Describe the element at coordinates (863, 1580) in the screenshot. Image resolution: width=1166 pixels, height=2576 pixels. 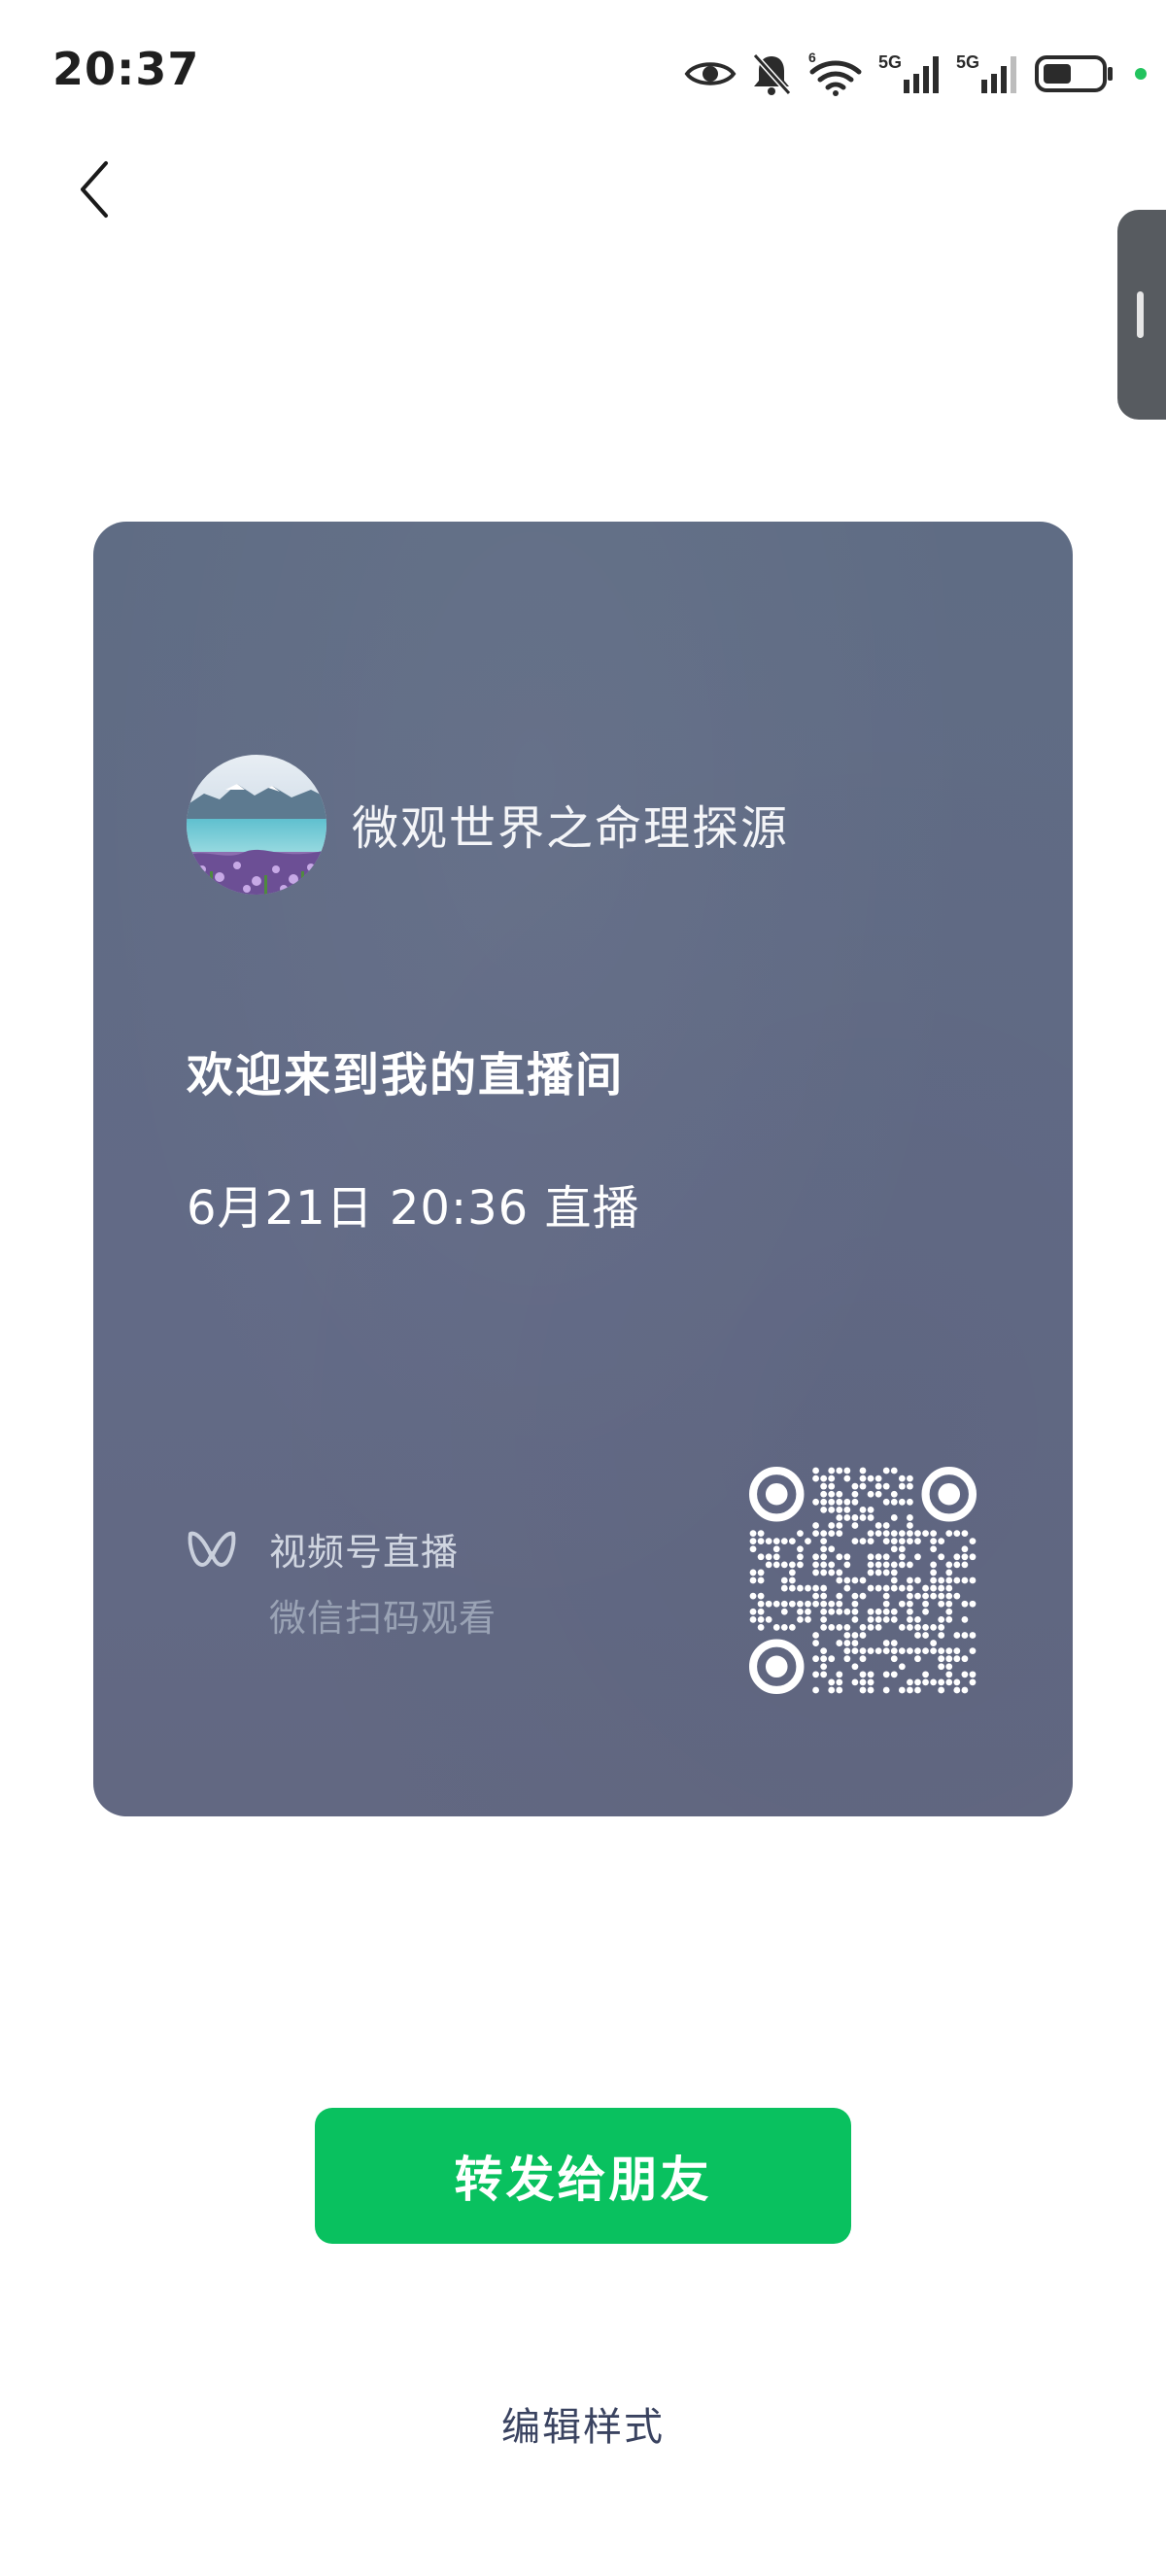
I see `qr-code` at that location.